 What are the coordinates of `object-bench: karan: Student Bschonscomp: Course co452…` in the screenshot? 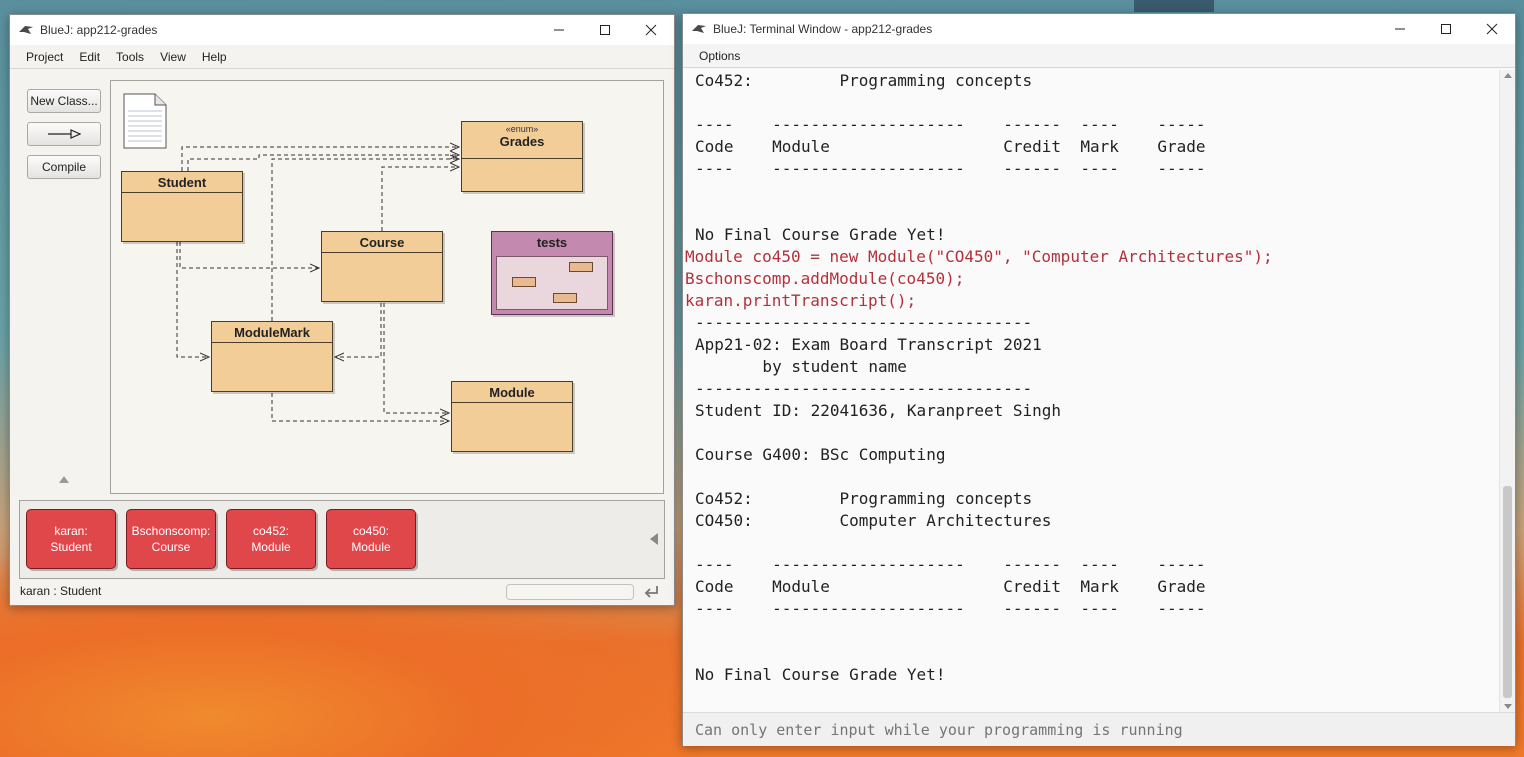 It's located at (342, 539).